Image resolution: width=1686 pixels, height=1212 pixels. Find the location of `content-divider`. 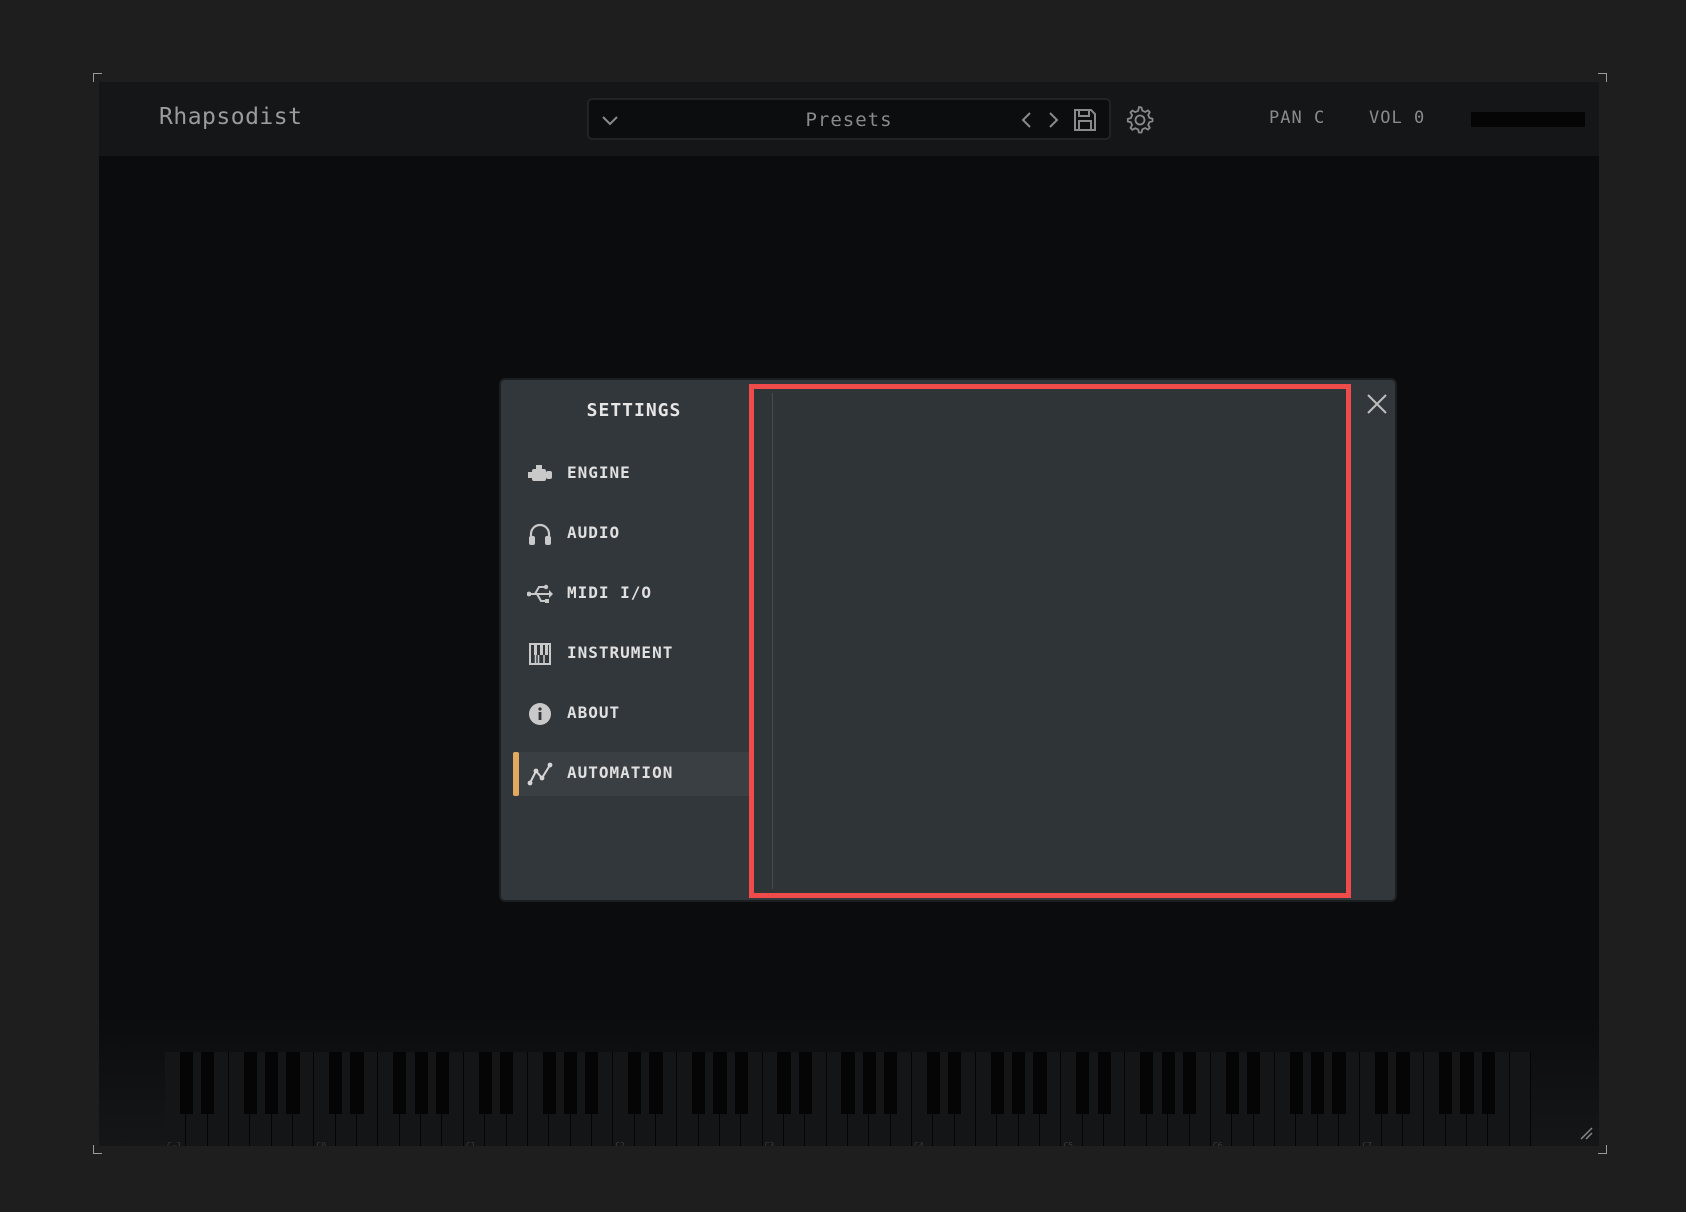

content-divider is located at coordinates (772, 641).